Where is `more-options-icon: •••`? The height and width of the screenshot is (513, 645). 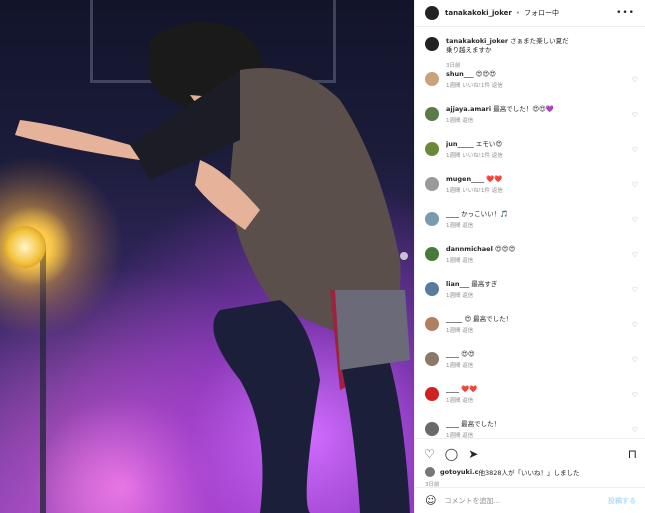
more-options-icon: ••• is located at coordinates (625, 13).